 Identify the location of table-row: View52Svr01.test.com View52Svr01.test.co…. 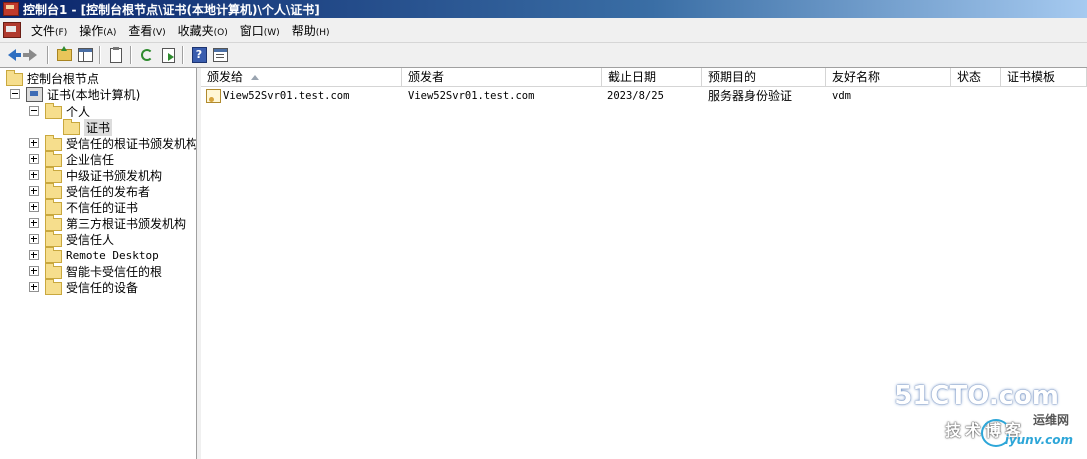
(644, 96).